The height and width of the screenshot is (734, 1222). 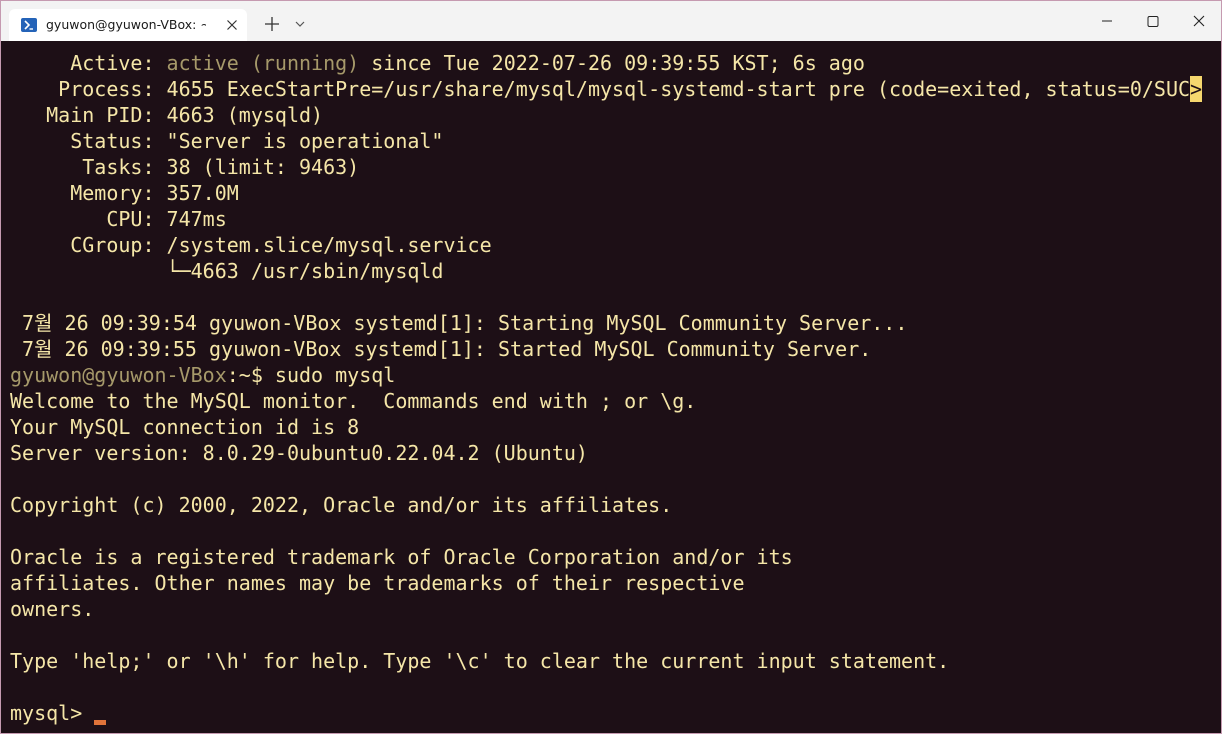 What do you see at coordinates (251, 245) in the screenshot?
I see `status-cgroup: CGroup: /system.slice/mysql.service` at bounding box center [251, 245].